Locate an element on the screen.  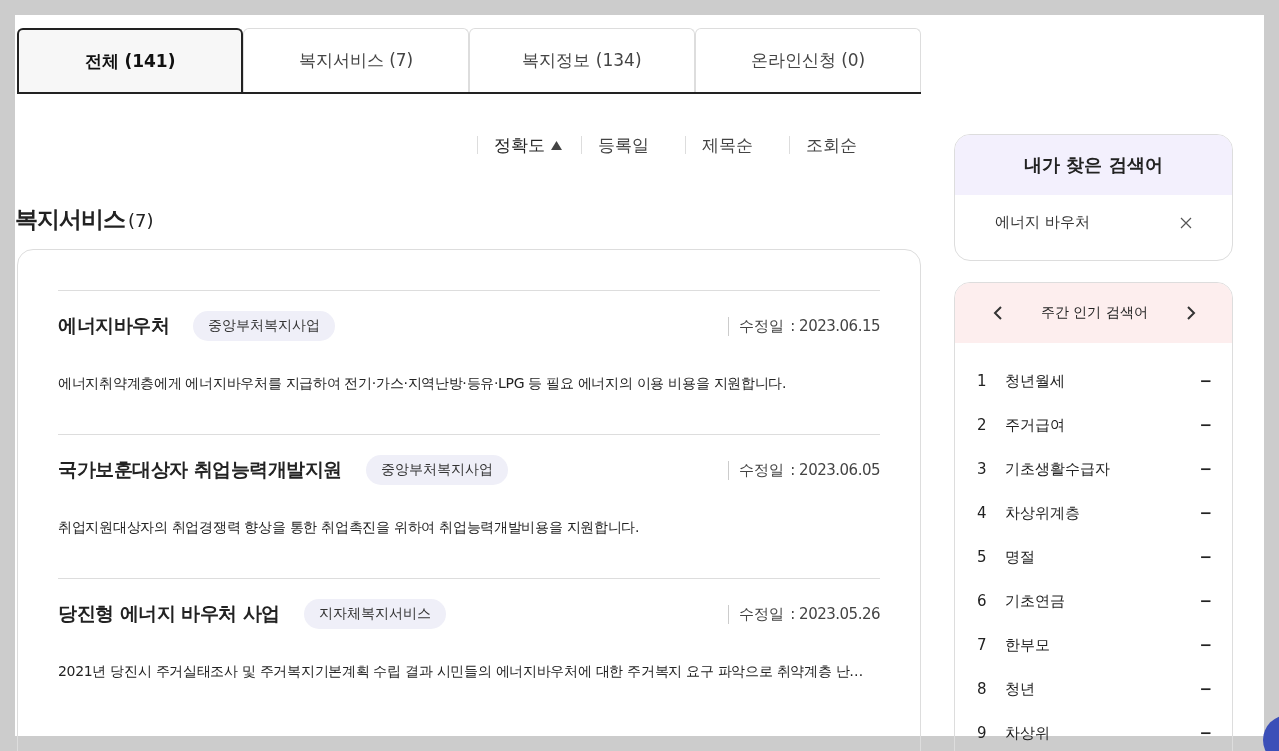
tab: 전체 (141) is located at coordinates (130, 60).